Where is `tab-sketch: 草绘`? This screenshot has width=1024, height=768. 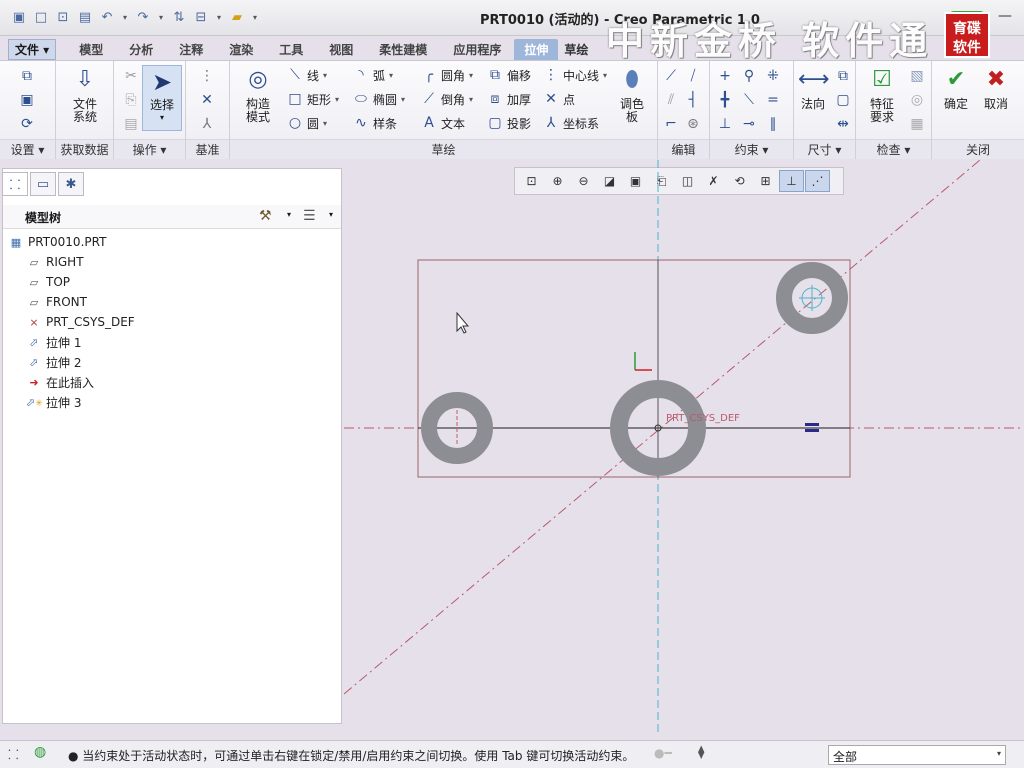 tab-sketch: 草绘 is located at coordinates (576, 49).